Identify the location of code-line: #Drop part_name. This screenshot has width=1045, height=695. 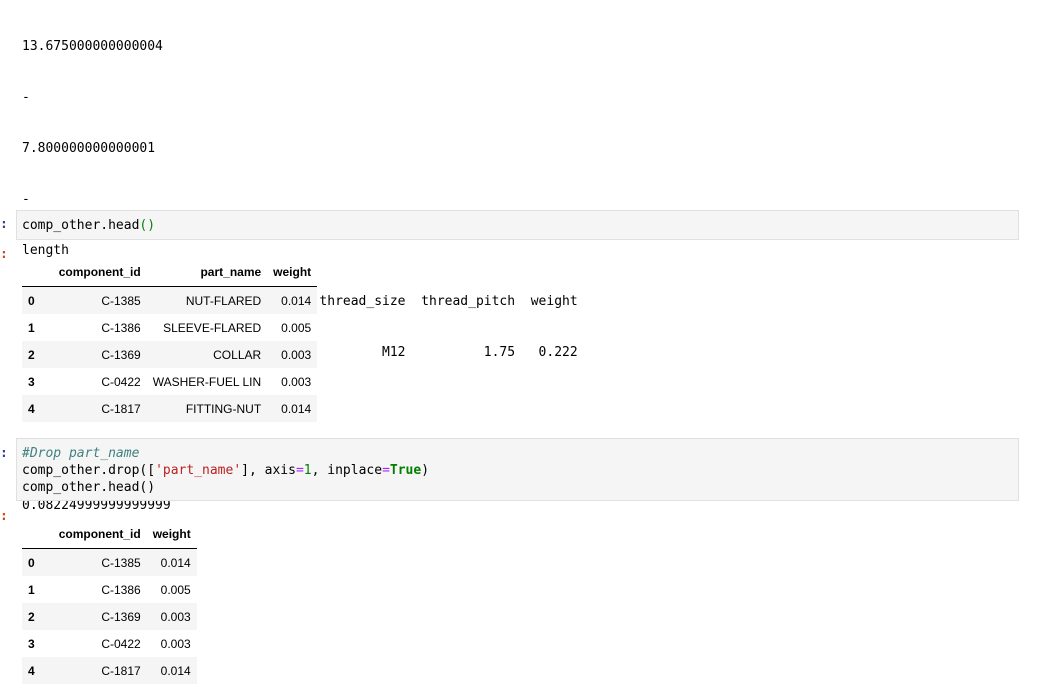
(517, 453).